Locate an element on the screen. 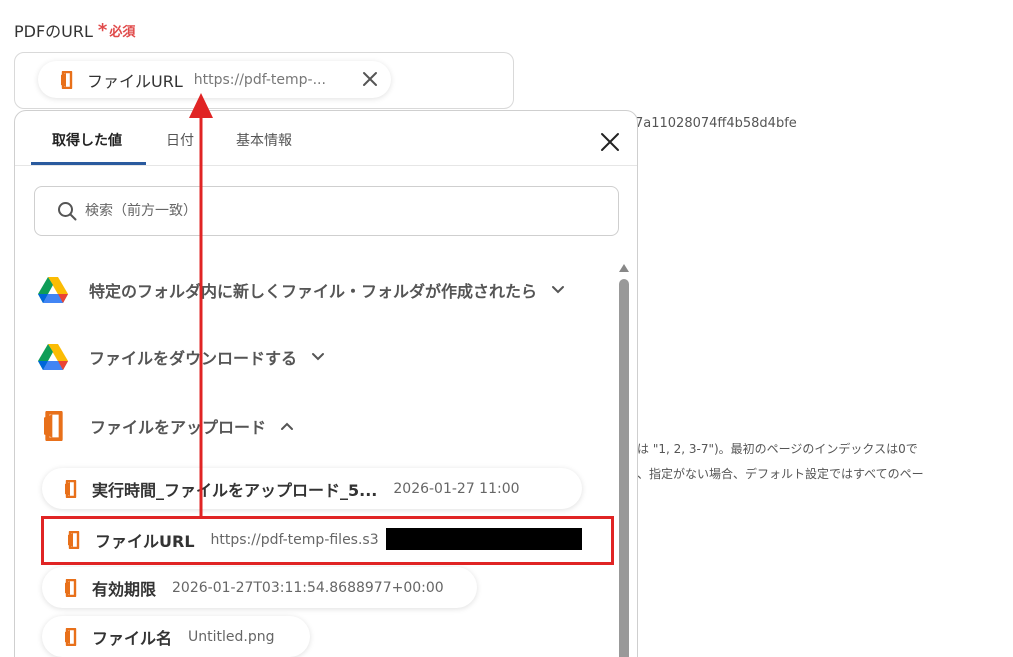 This screenshot has height=657, width=1013. item-name: 有効期限 is located at coordinates (124, 589).